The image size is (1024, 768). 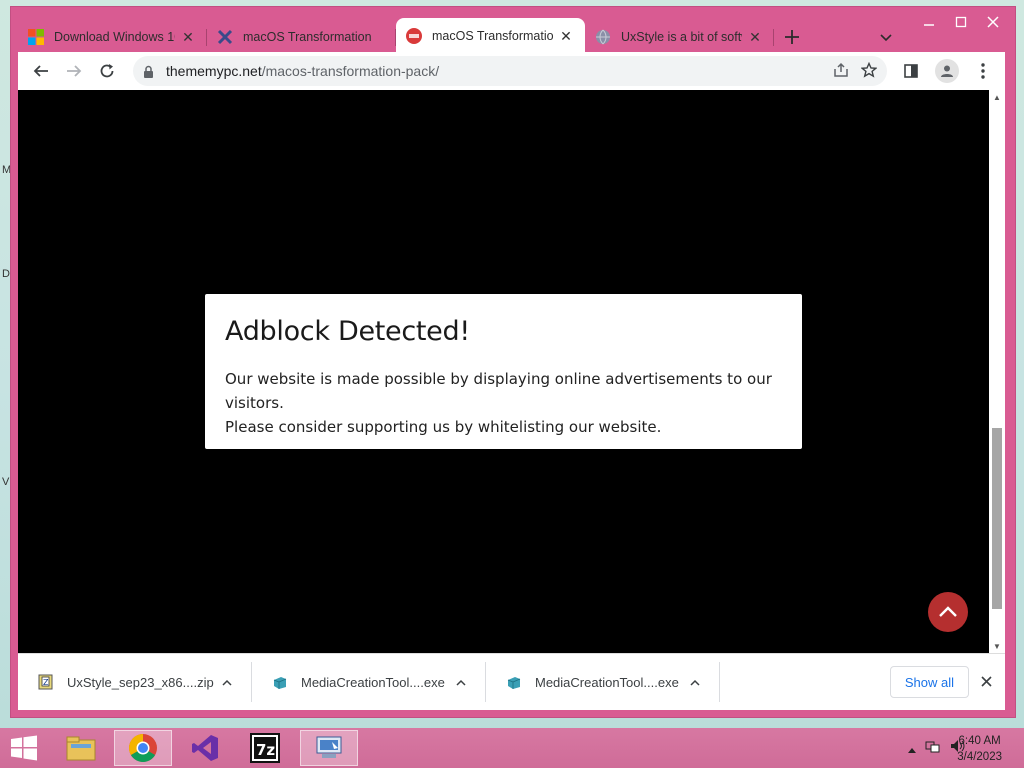 I want to click on url-path: /macos-transformation-pack/, so click(x=350, y=71).